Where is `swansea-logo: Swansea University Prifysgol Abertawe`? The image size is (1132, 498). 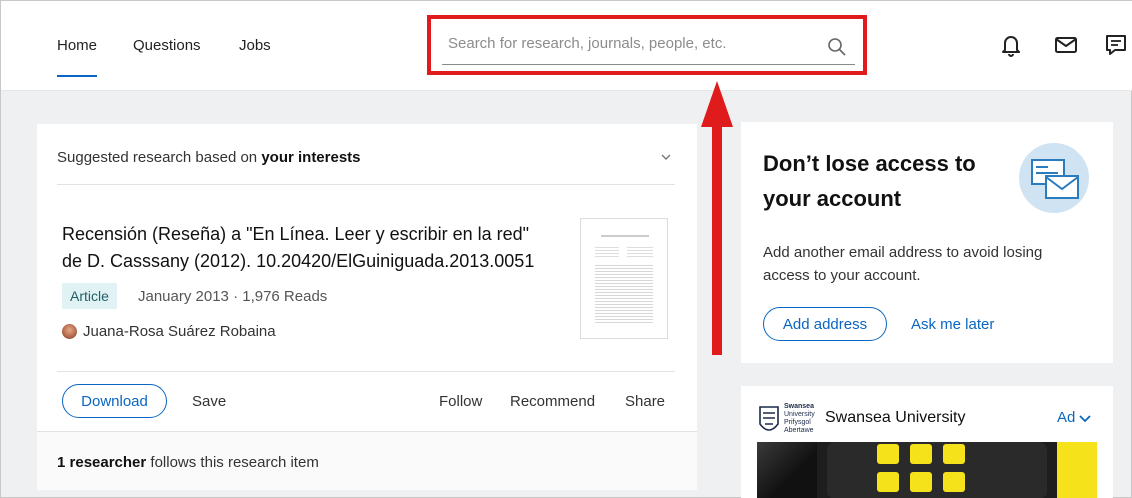 swansea-logo: Swansea University Prifysgol Abertawe is located at coordinates (788, 421).